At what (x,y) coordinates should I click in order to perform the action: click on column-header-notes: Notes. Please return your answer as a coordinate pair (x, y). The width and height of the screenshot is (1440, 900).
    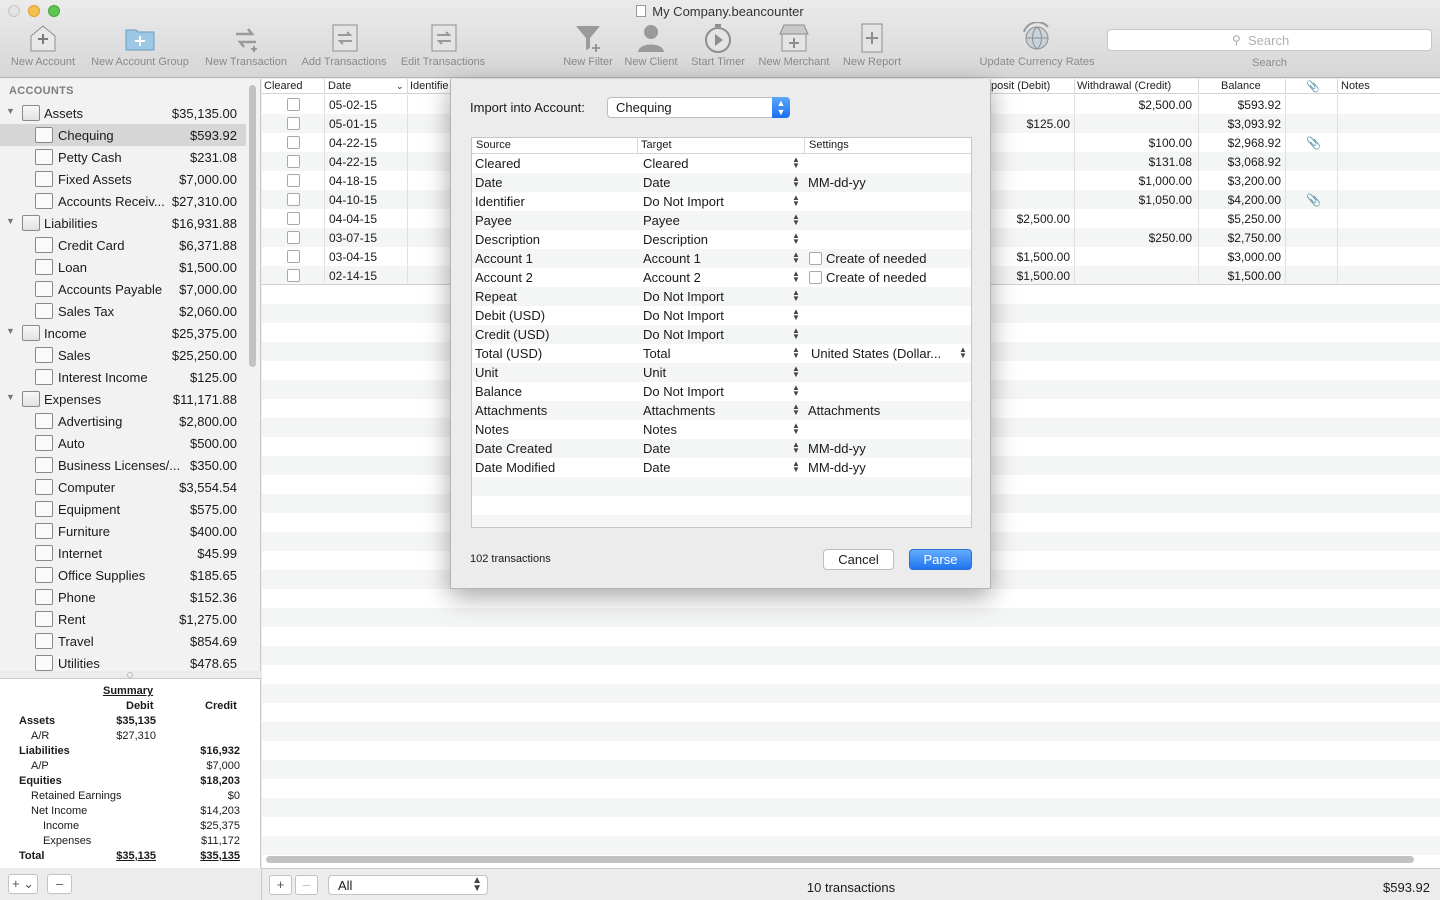
    Looking at the image, I should click on (1355, 86).